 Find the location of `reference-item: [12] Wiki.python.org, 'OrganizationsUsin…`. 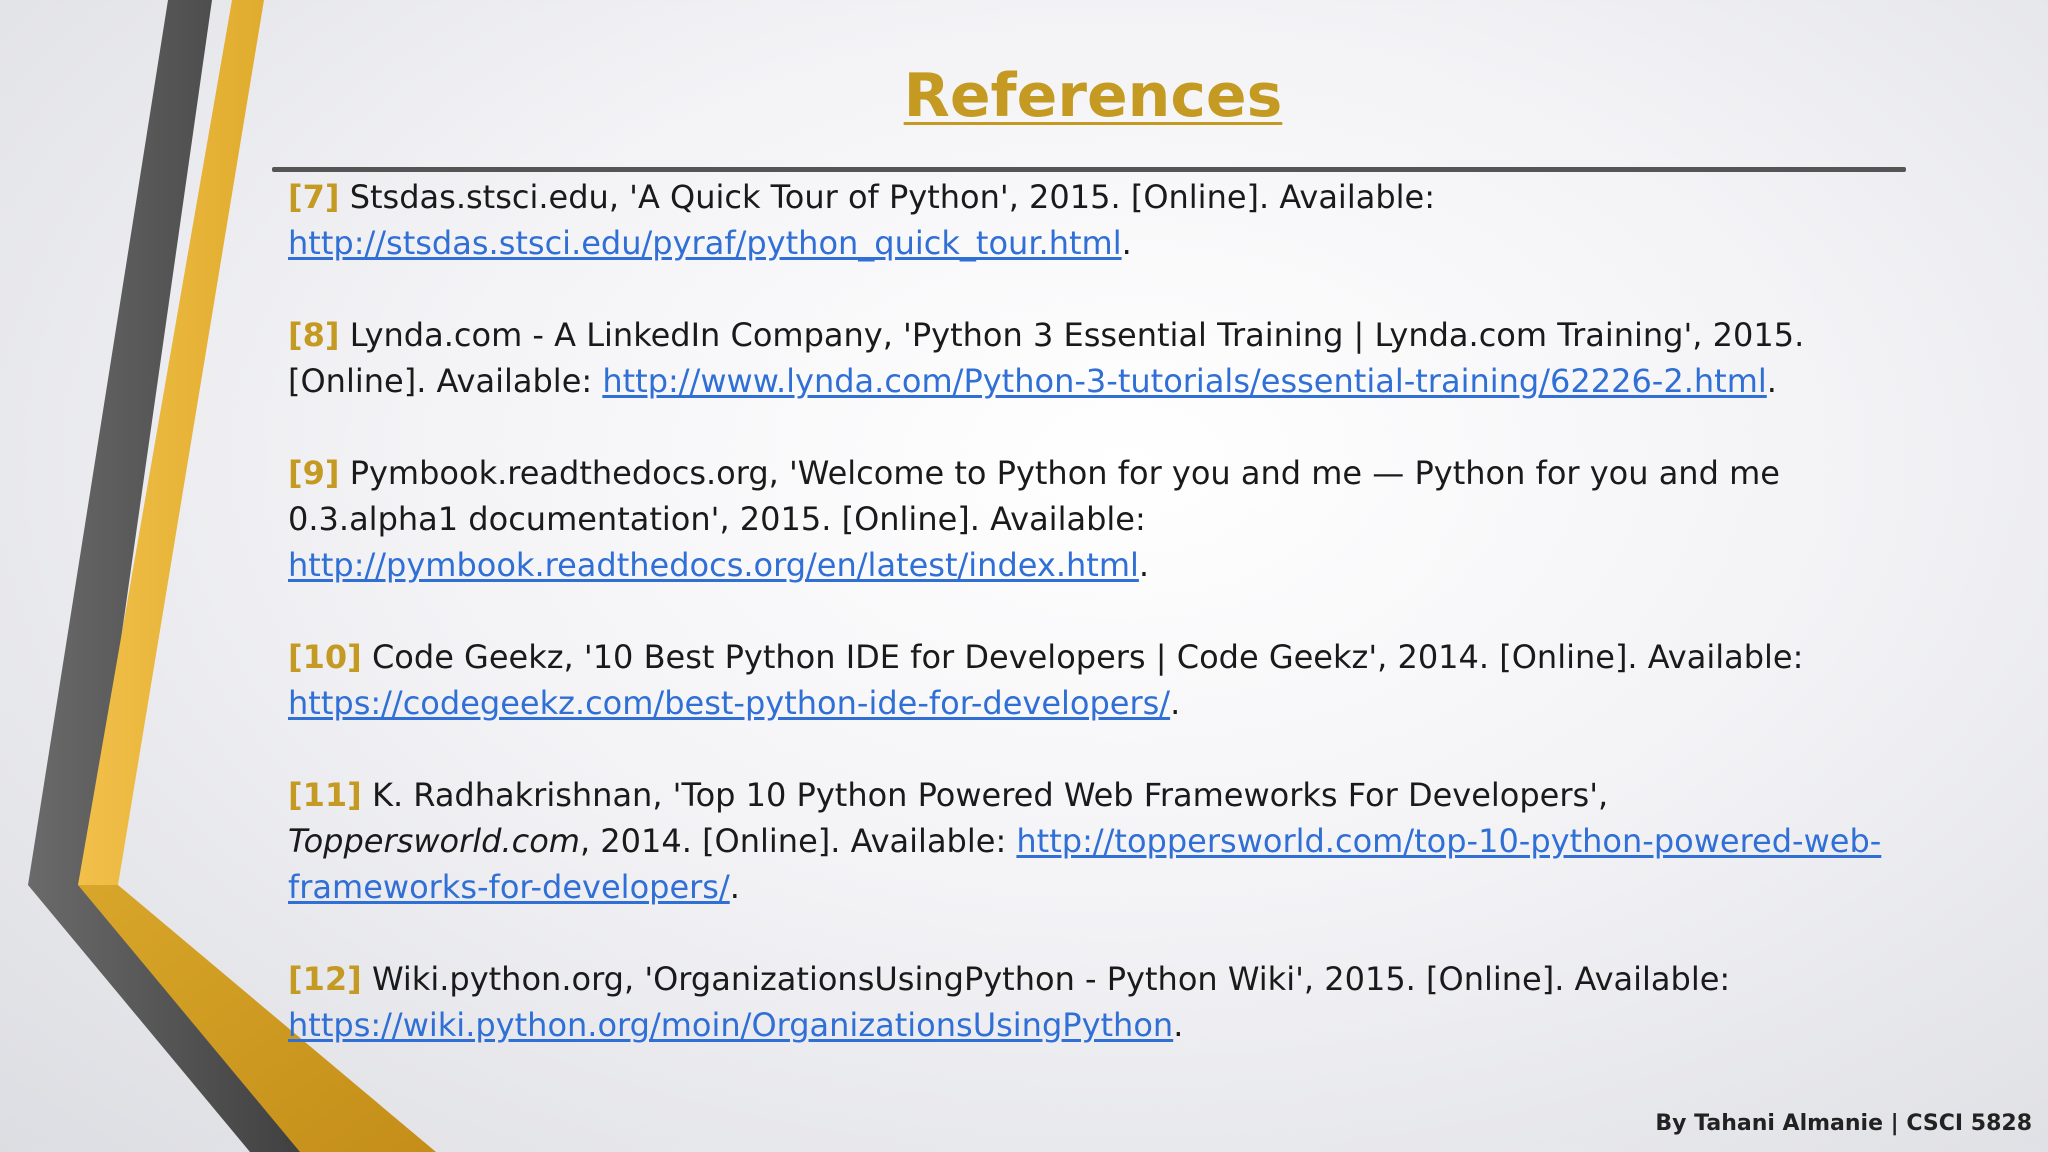

reference-item: [12] Wiki.python.org, 'OrganizationsUsin… is located at coordinates (1098, 1002).